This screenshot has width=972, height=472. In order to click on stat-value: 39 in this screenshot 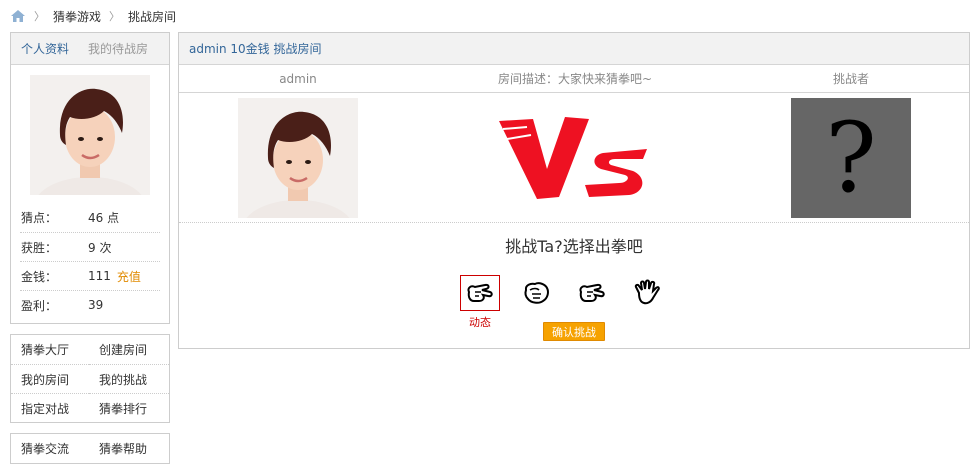, I will do `click(96, 305)`.